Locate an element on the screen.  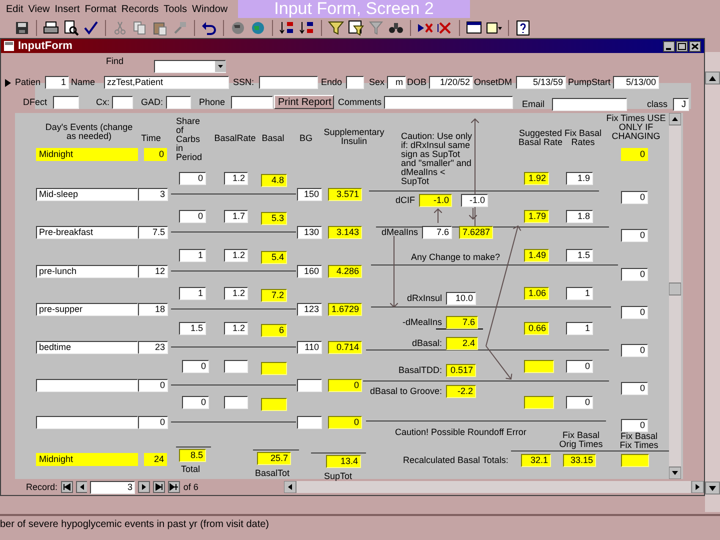
input-field: 5/13/00 is located at coordinates (636, 82).